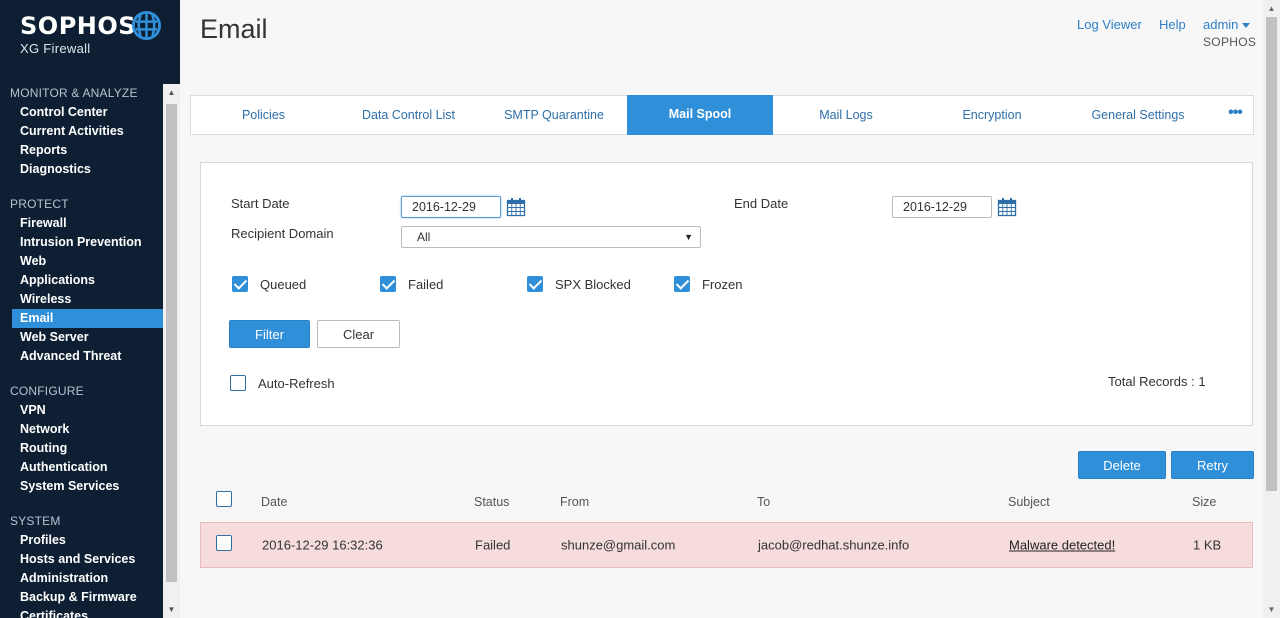  Describe the element at coordinates (1172, 24) in the screenshot. I see `help-link: Help` at that location.